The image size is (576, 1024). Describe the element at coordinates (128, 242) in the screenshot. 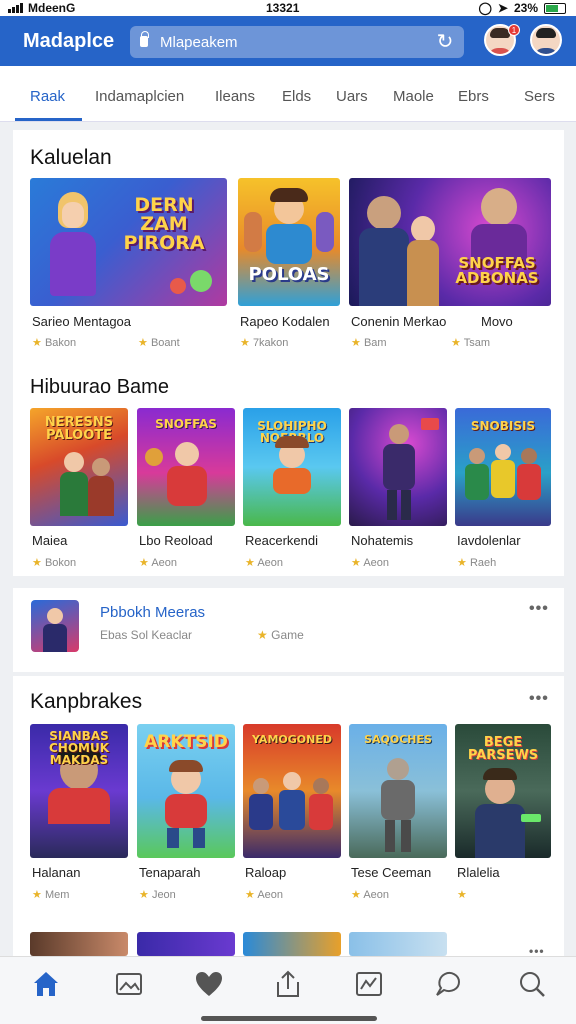

I see `game-thumbnail: DERN ZAM PIRORA` at that location.